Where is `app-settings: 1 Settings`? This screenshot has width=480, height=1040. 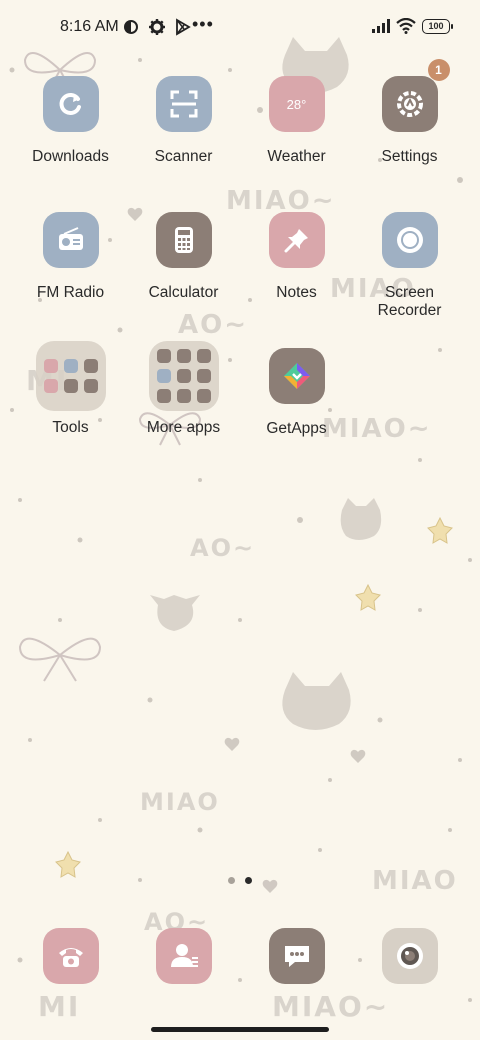 app-settings: 1 Settings is located at coordinates (409, 112).